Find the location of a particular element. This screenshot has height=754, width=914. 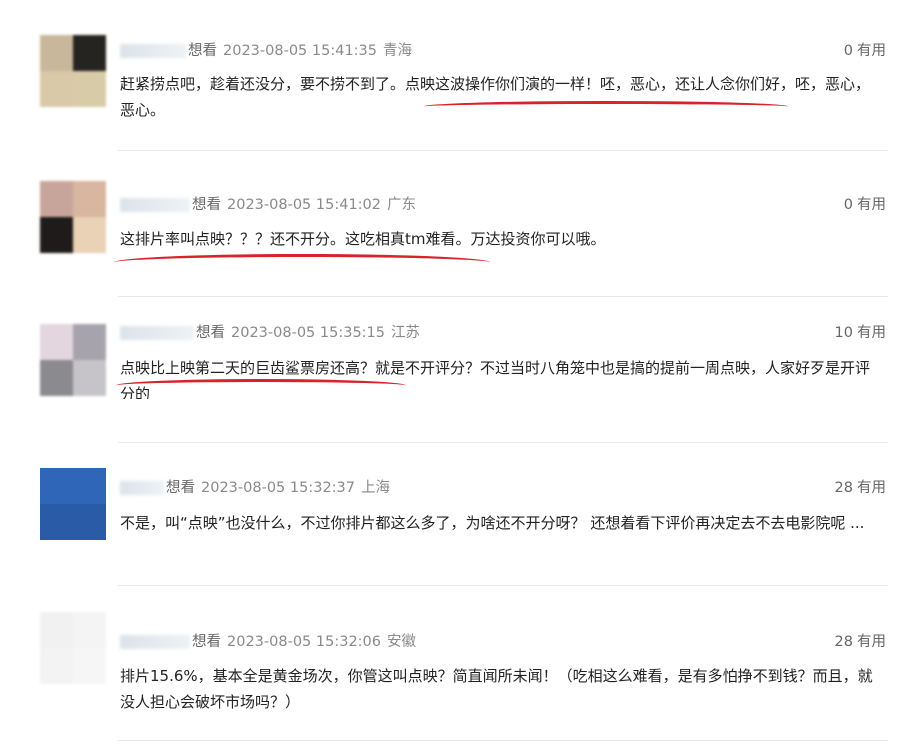

comment-text: 这排片率叫点映？？？还不开分。这吃相真tm难看。万达投资你可以哦。 is located at coordinates (363, 239).